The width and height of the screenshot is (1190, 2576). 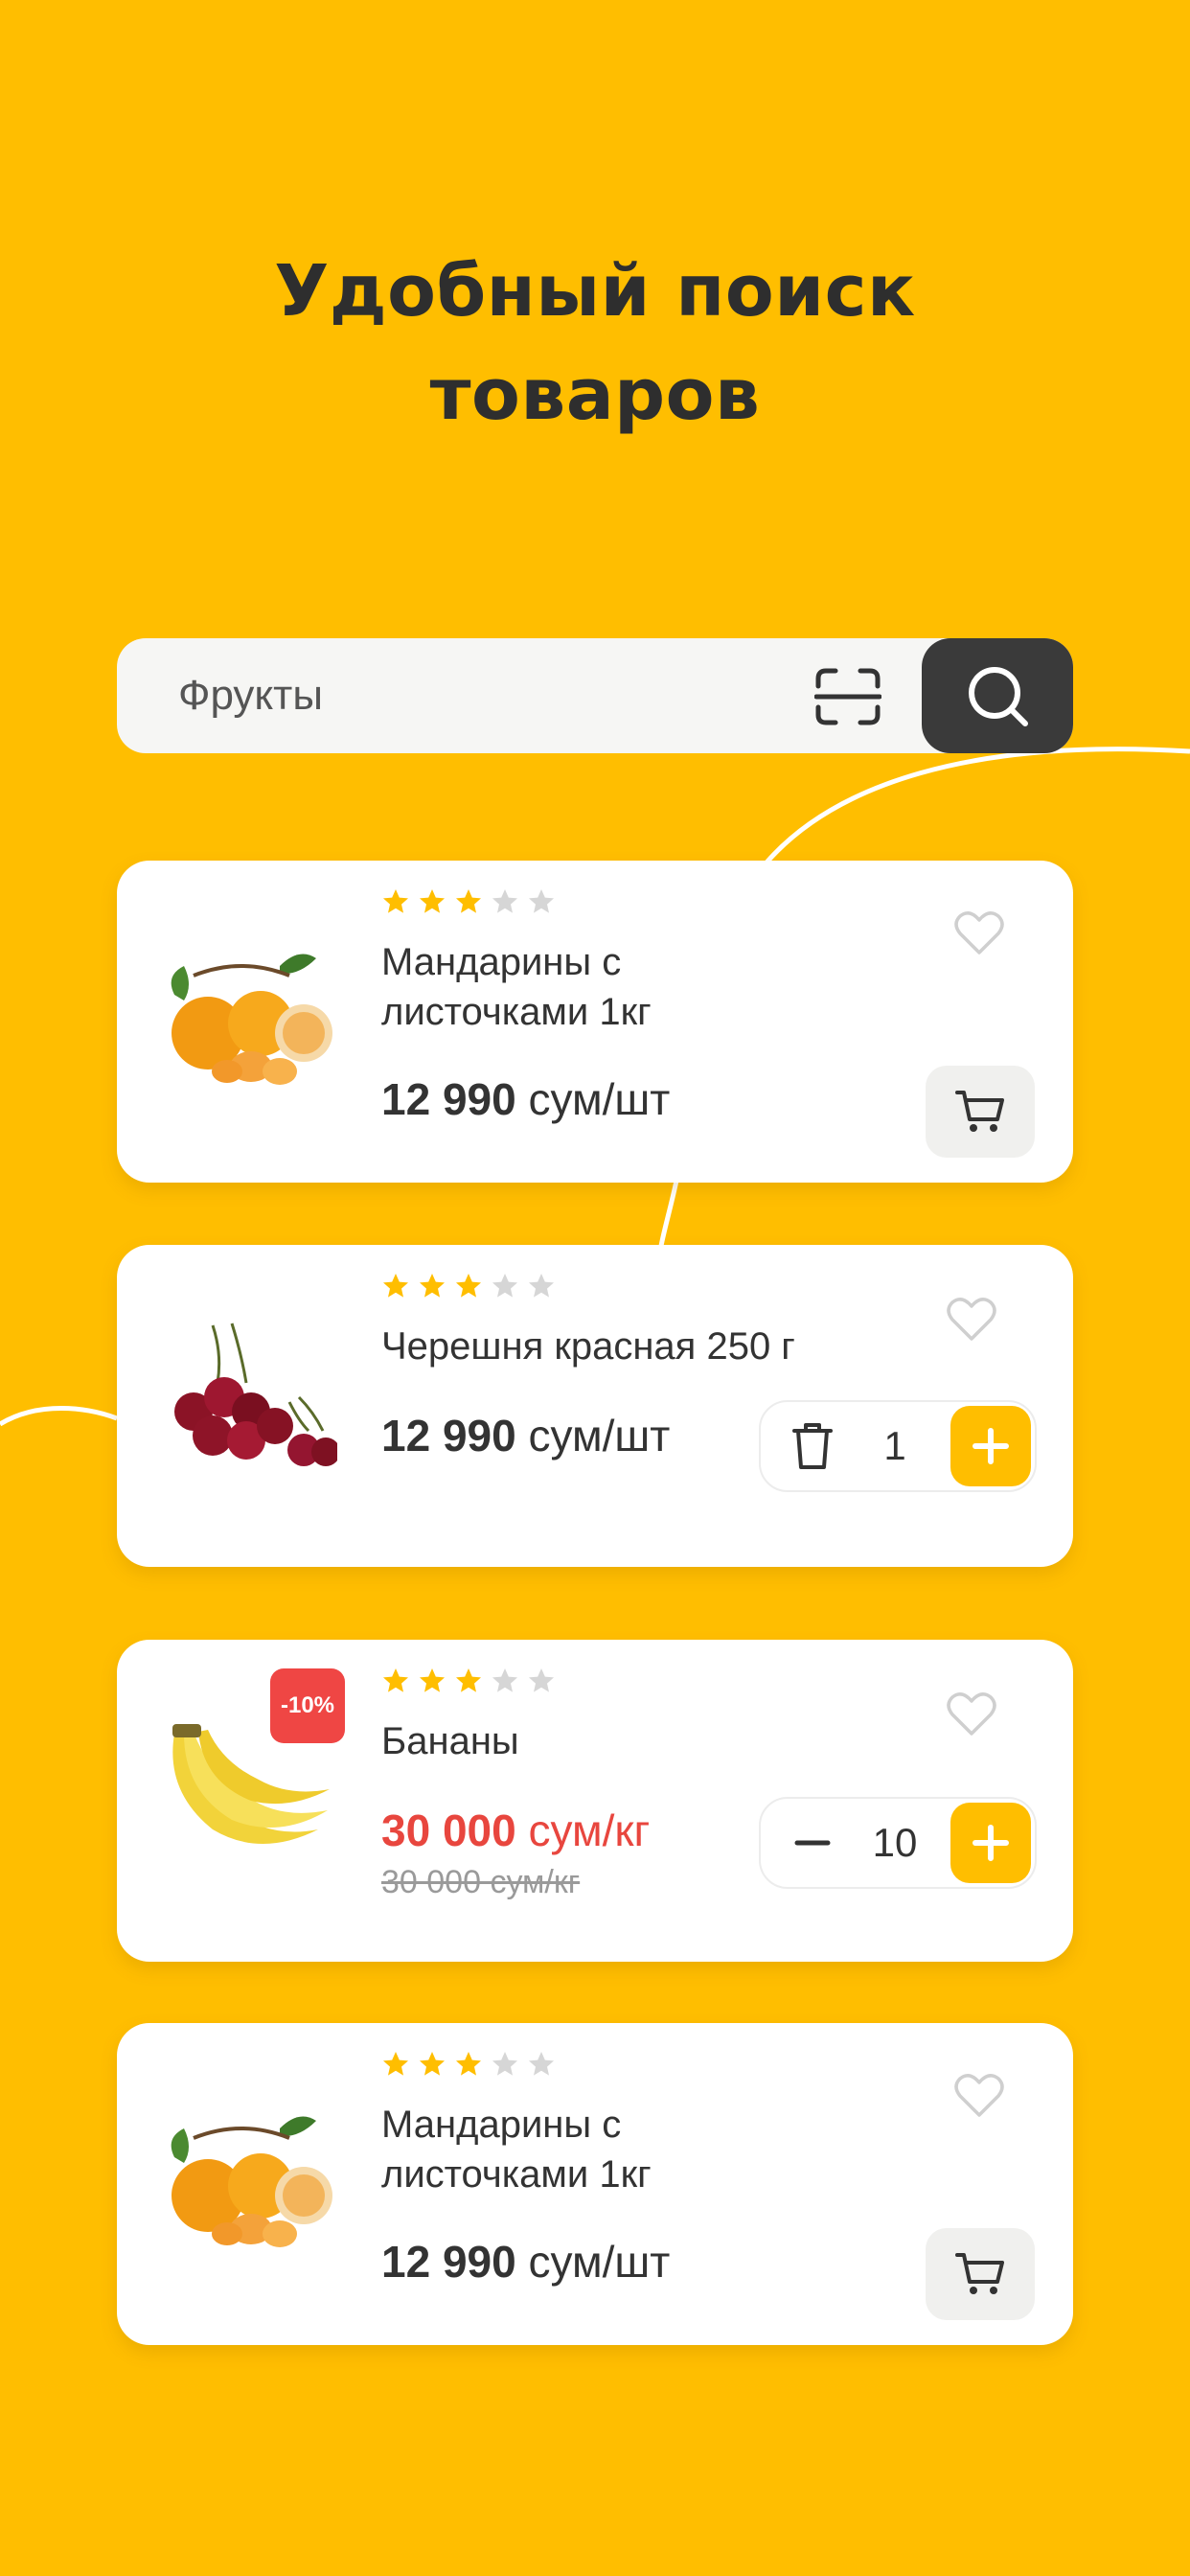 I want to click on decrease-quantity-button, so click(x=812, y=1843).